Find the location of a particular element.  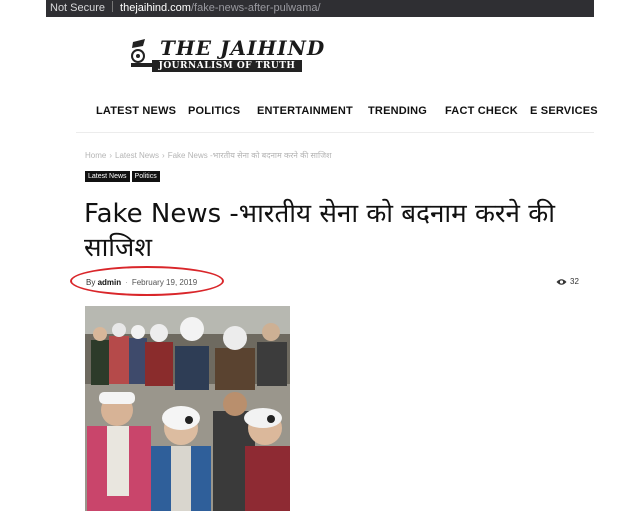

category-badges: Latest News Politics is located at coordinates (123, 180).